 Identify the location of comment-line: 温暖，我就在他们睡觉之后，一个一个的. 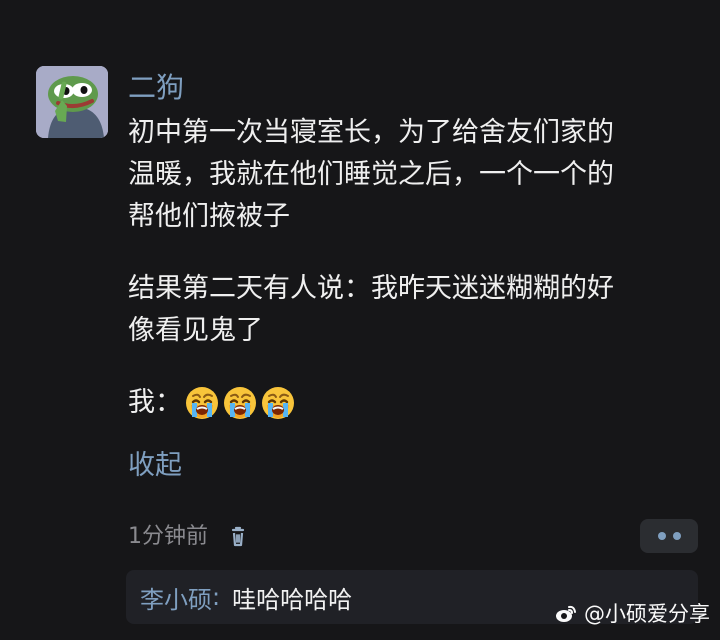
(371, 174).